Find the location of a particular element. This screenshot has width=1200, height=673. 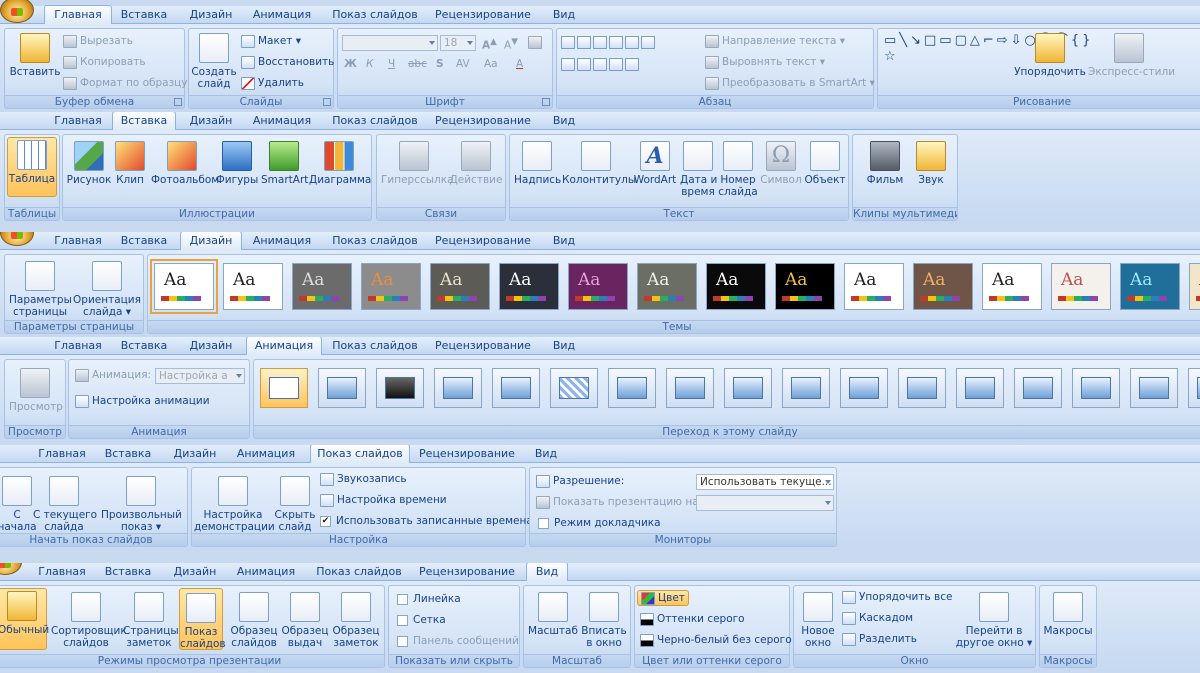

align-buttons is located at coordinates (601, 65).